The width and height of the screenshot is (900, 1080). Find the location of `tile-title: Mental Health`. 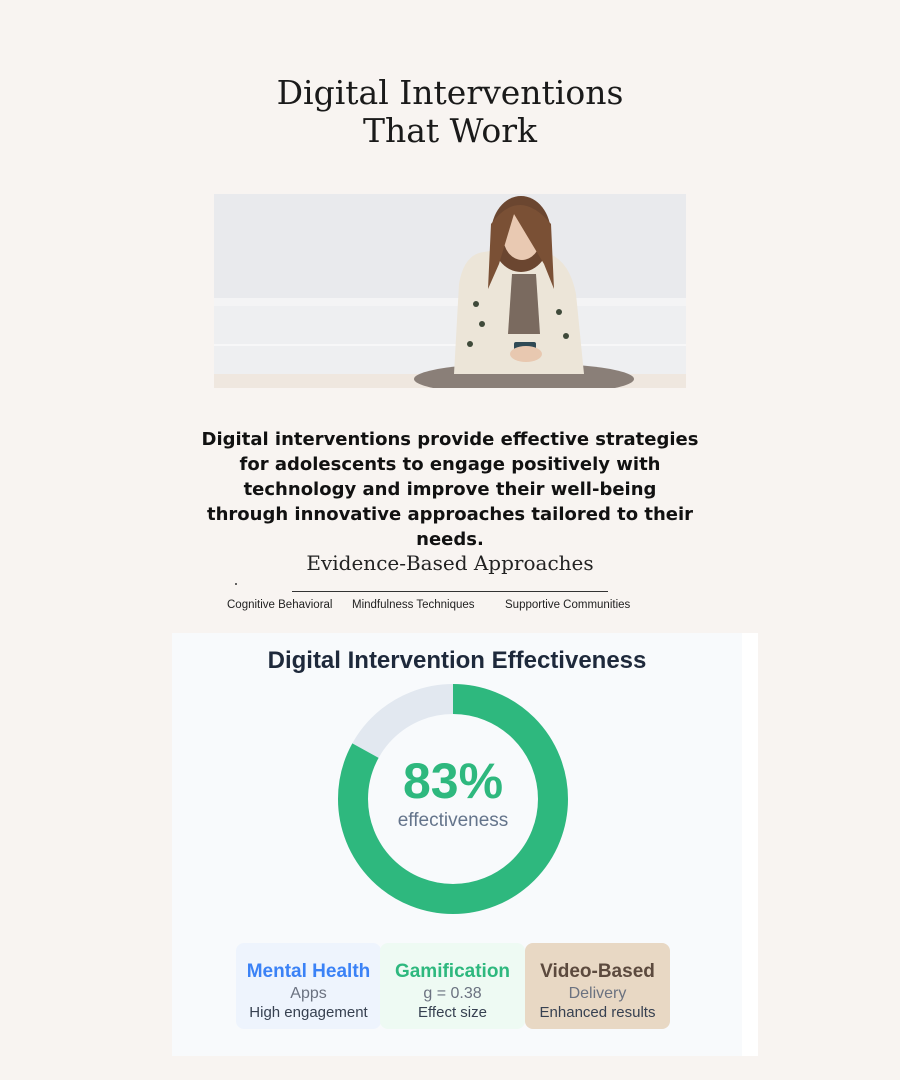

tile-title: Mental Health is located at coordinates (308, 971).